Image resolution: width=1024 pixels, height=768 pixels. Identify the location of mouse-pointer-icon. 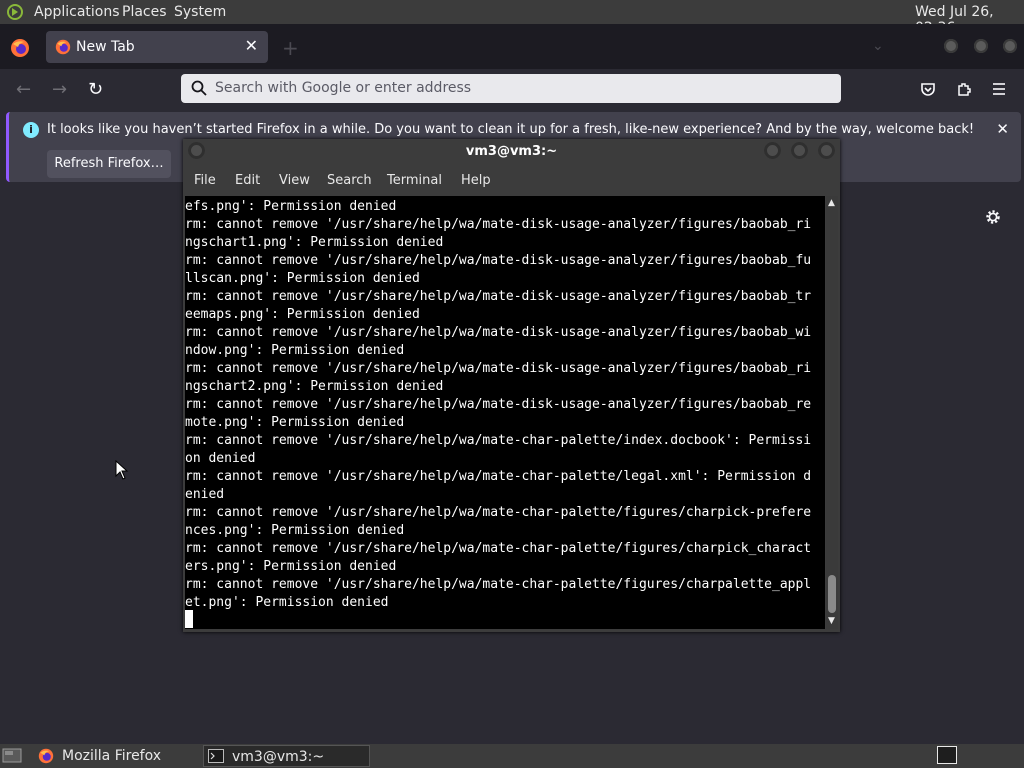
(122, 470).